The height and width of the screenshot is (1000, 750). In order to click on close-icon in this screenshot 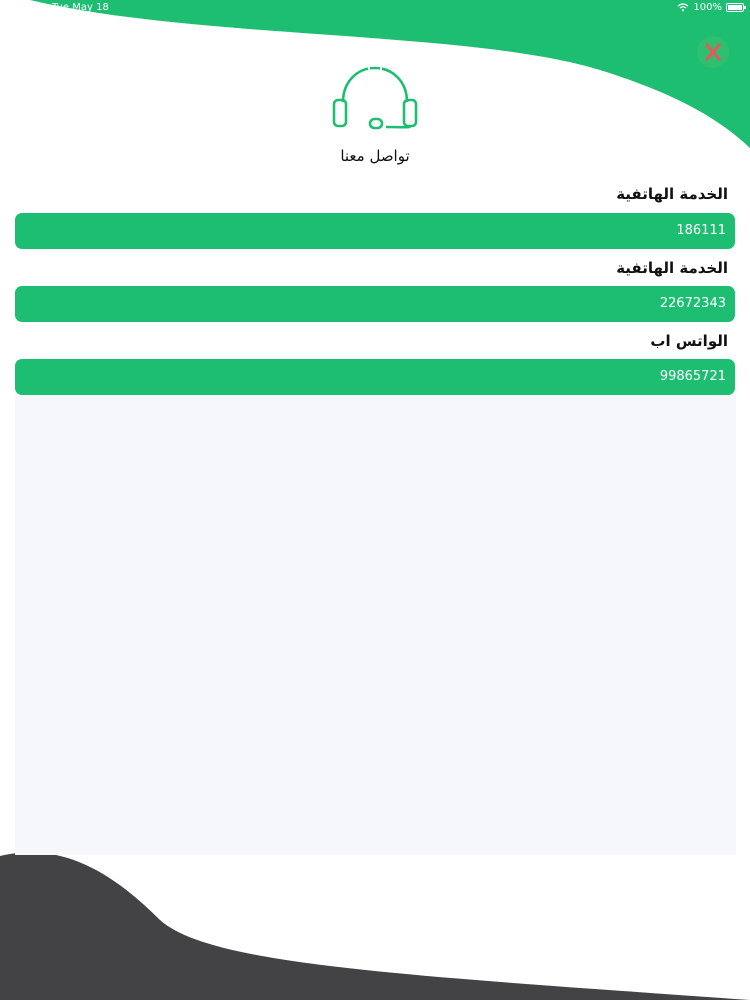, I will do `click(713, 52)`.